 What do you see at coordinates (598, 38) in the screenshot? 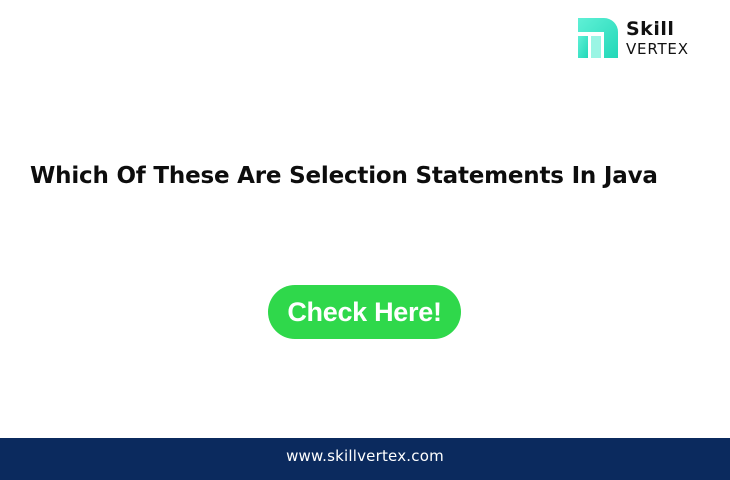
I see `skill-vertex-mark-icon` at bounding box center [598, 38].